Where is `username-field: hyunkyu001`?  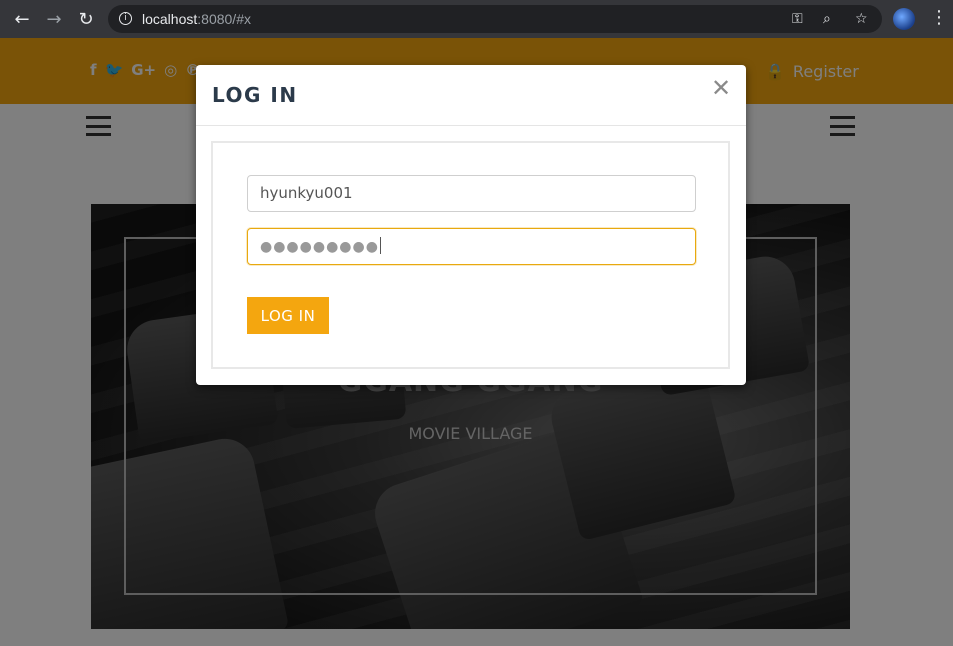
username-field: hyunkyu001 is located at coordinates (471, 193).